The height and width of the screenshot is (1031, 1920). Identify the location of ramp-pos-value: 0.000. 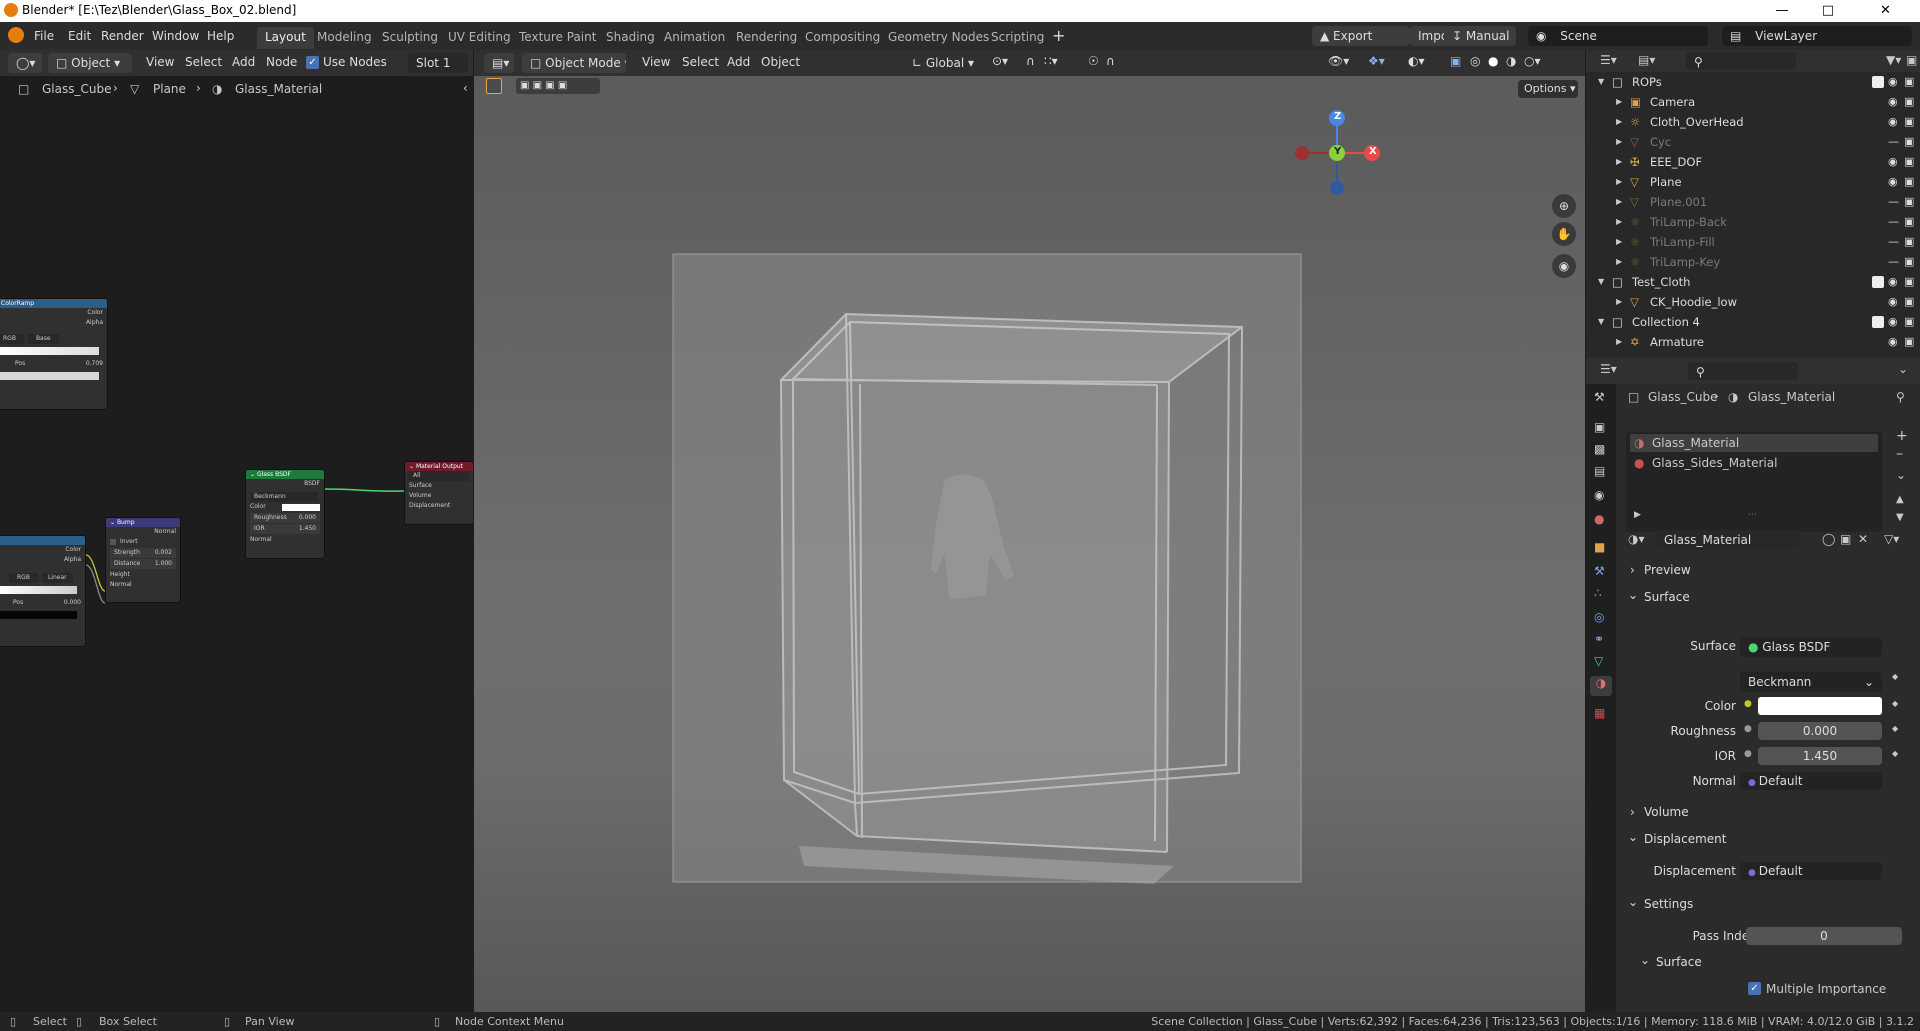
(72, 603).